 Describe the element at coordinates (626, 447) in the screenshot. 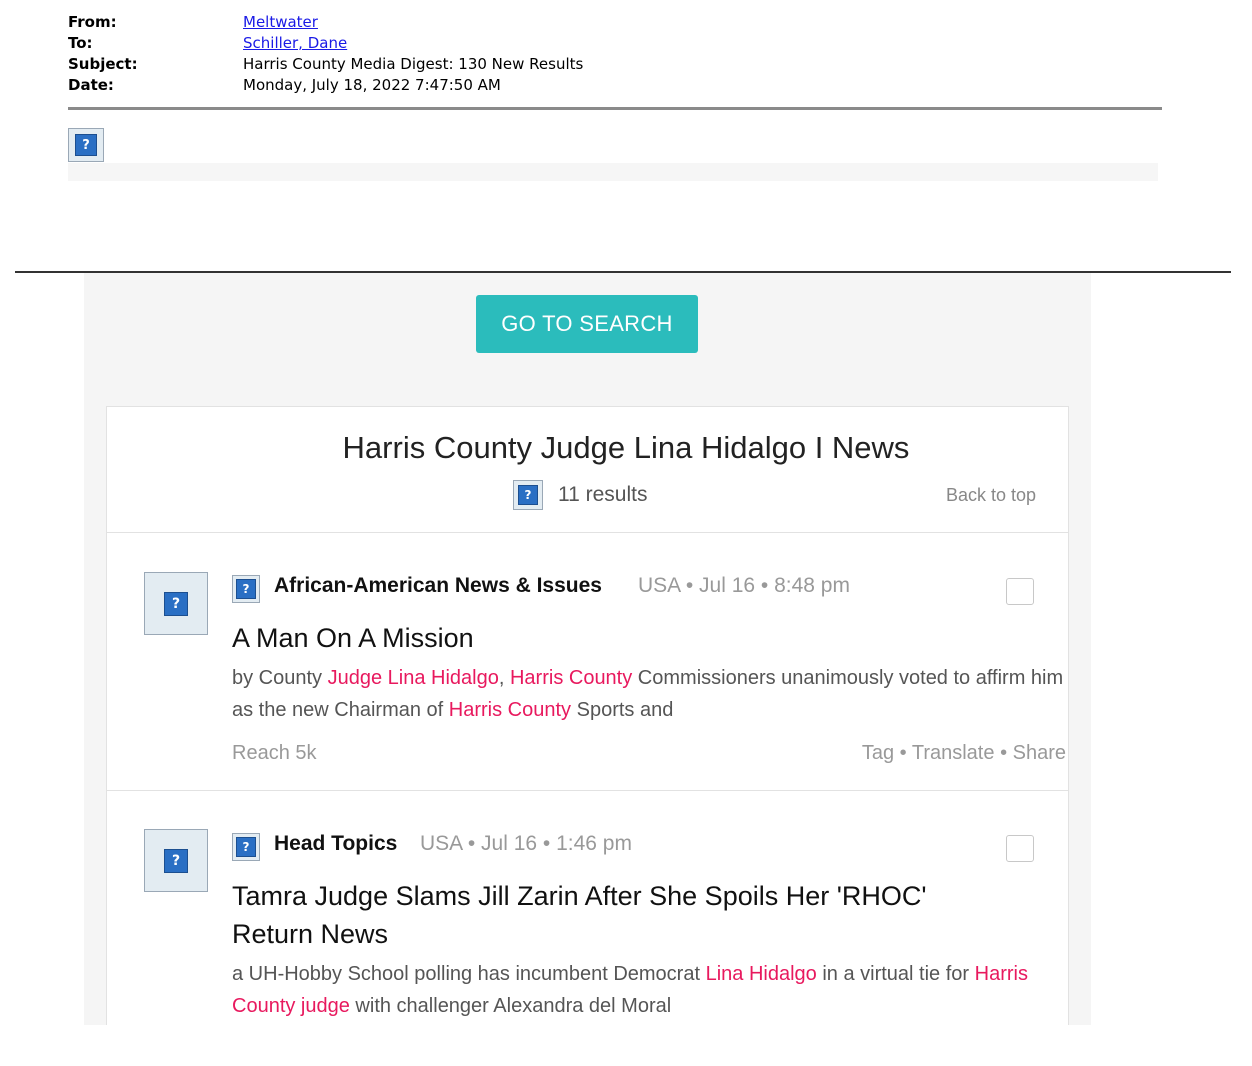

I see `section-title: Harris County Judge Lina Hidalgo I News` at that location.